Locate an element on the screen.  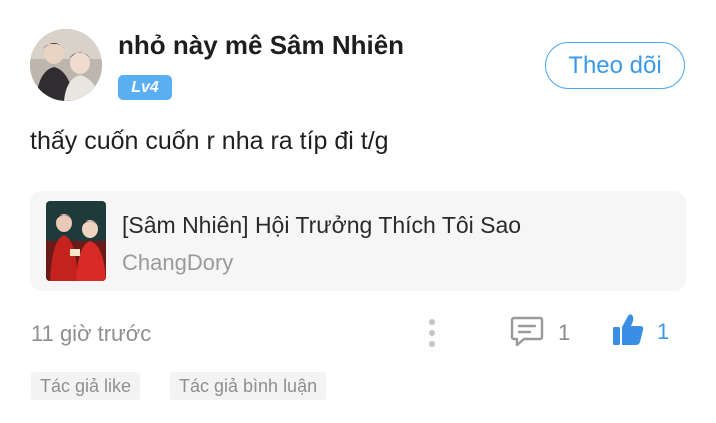
more-vertical-icon is located at coordinates (432, 333).